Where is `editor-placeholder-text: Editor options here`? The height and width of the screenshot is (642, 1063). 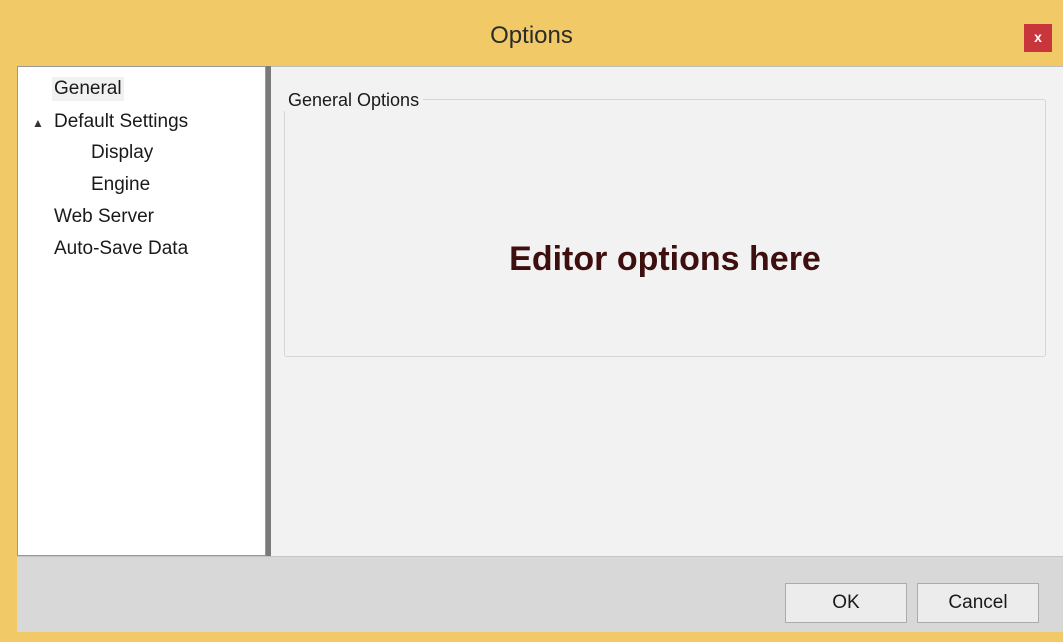
editor-placeholder-text: Editor options here is located at coordinates (665, 259).